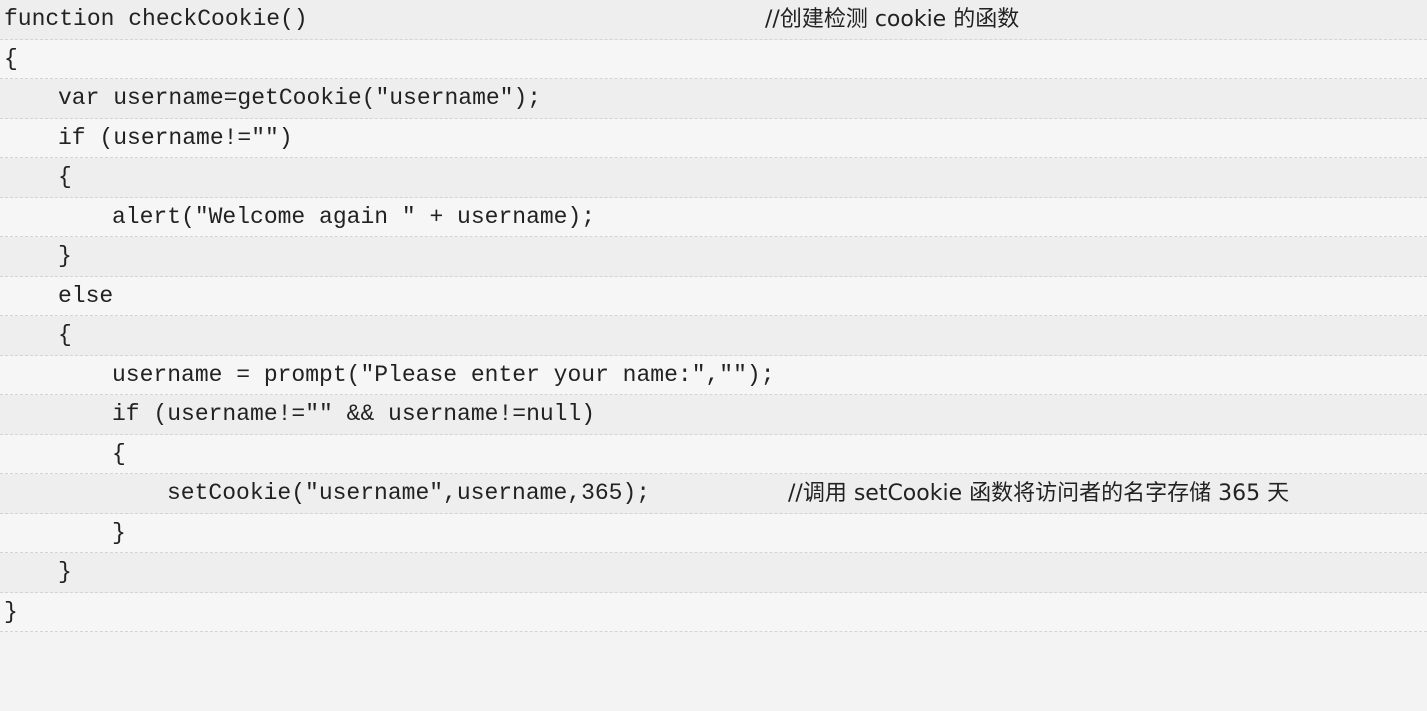 The height and width of the screenshot is (711, 1427). What do you see at coordinates (713, 217) in the screenshot?
I see `code-line-6: alert("Welcome again " + username);` at bounding box center [713, 217].